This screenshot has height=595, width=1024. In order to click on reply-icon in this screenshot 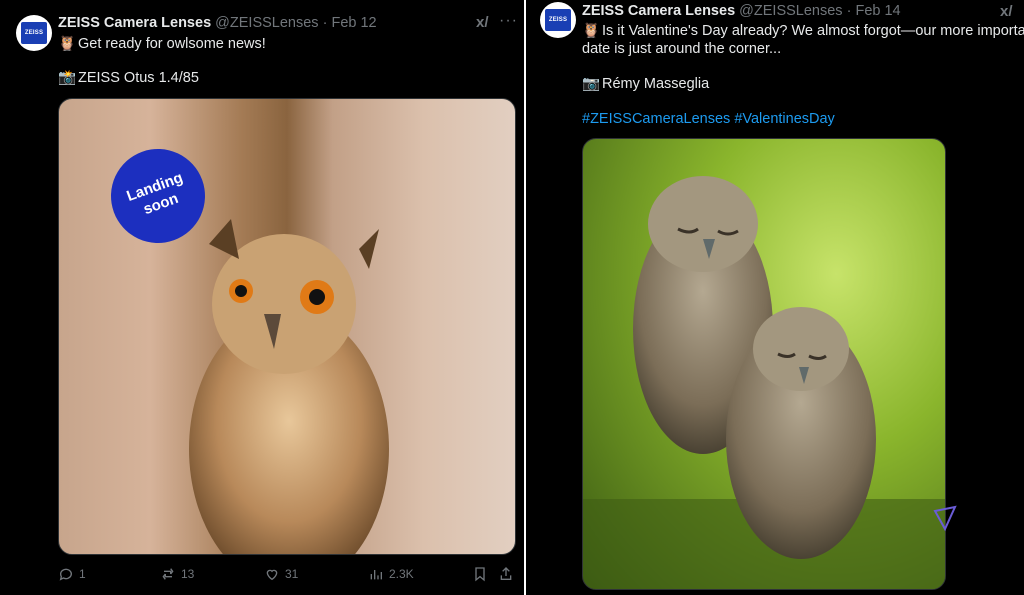, I will do `click(65, 574)`.